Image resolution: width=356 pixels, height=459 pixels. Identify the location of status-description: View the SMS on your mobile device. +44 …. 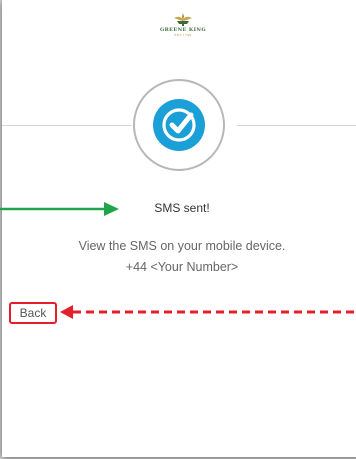
(182, 257).